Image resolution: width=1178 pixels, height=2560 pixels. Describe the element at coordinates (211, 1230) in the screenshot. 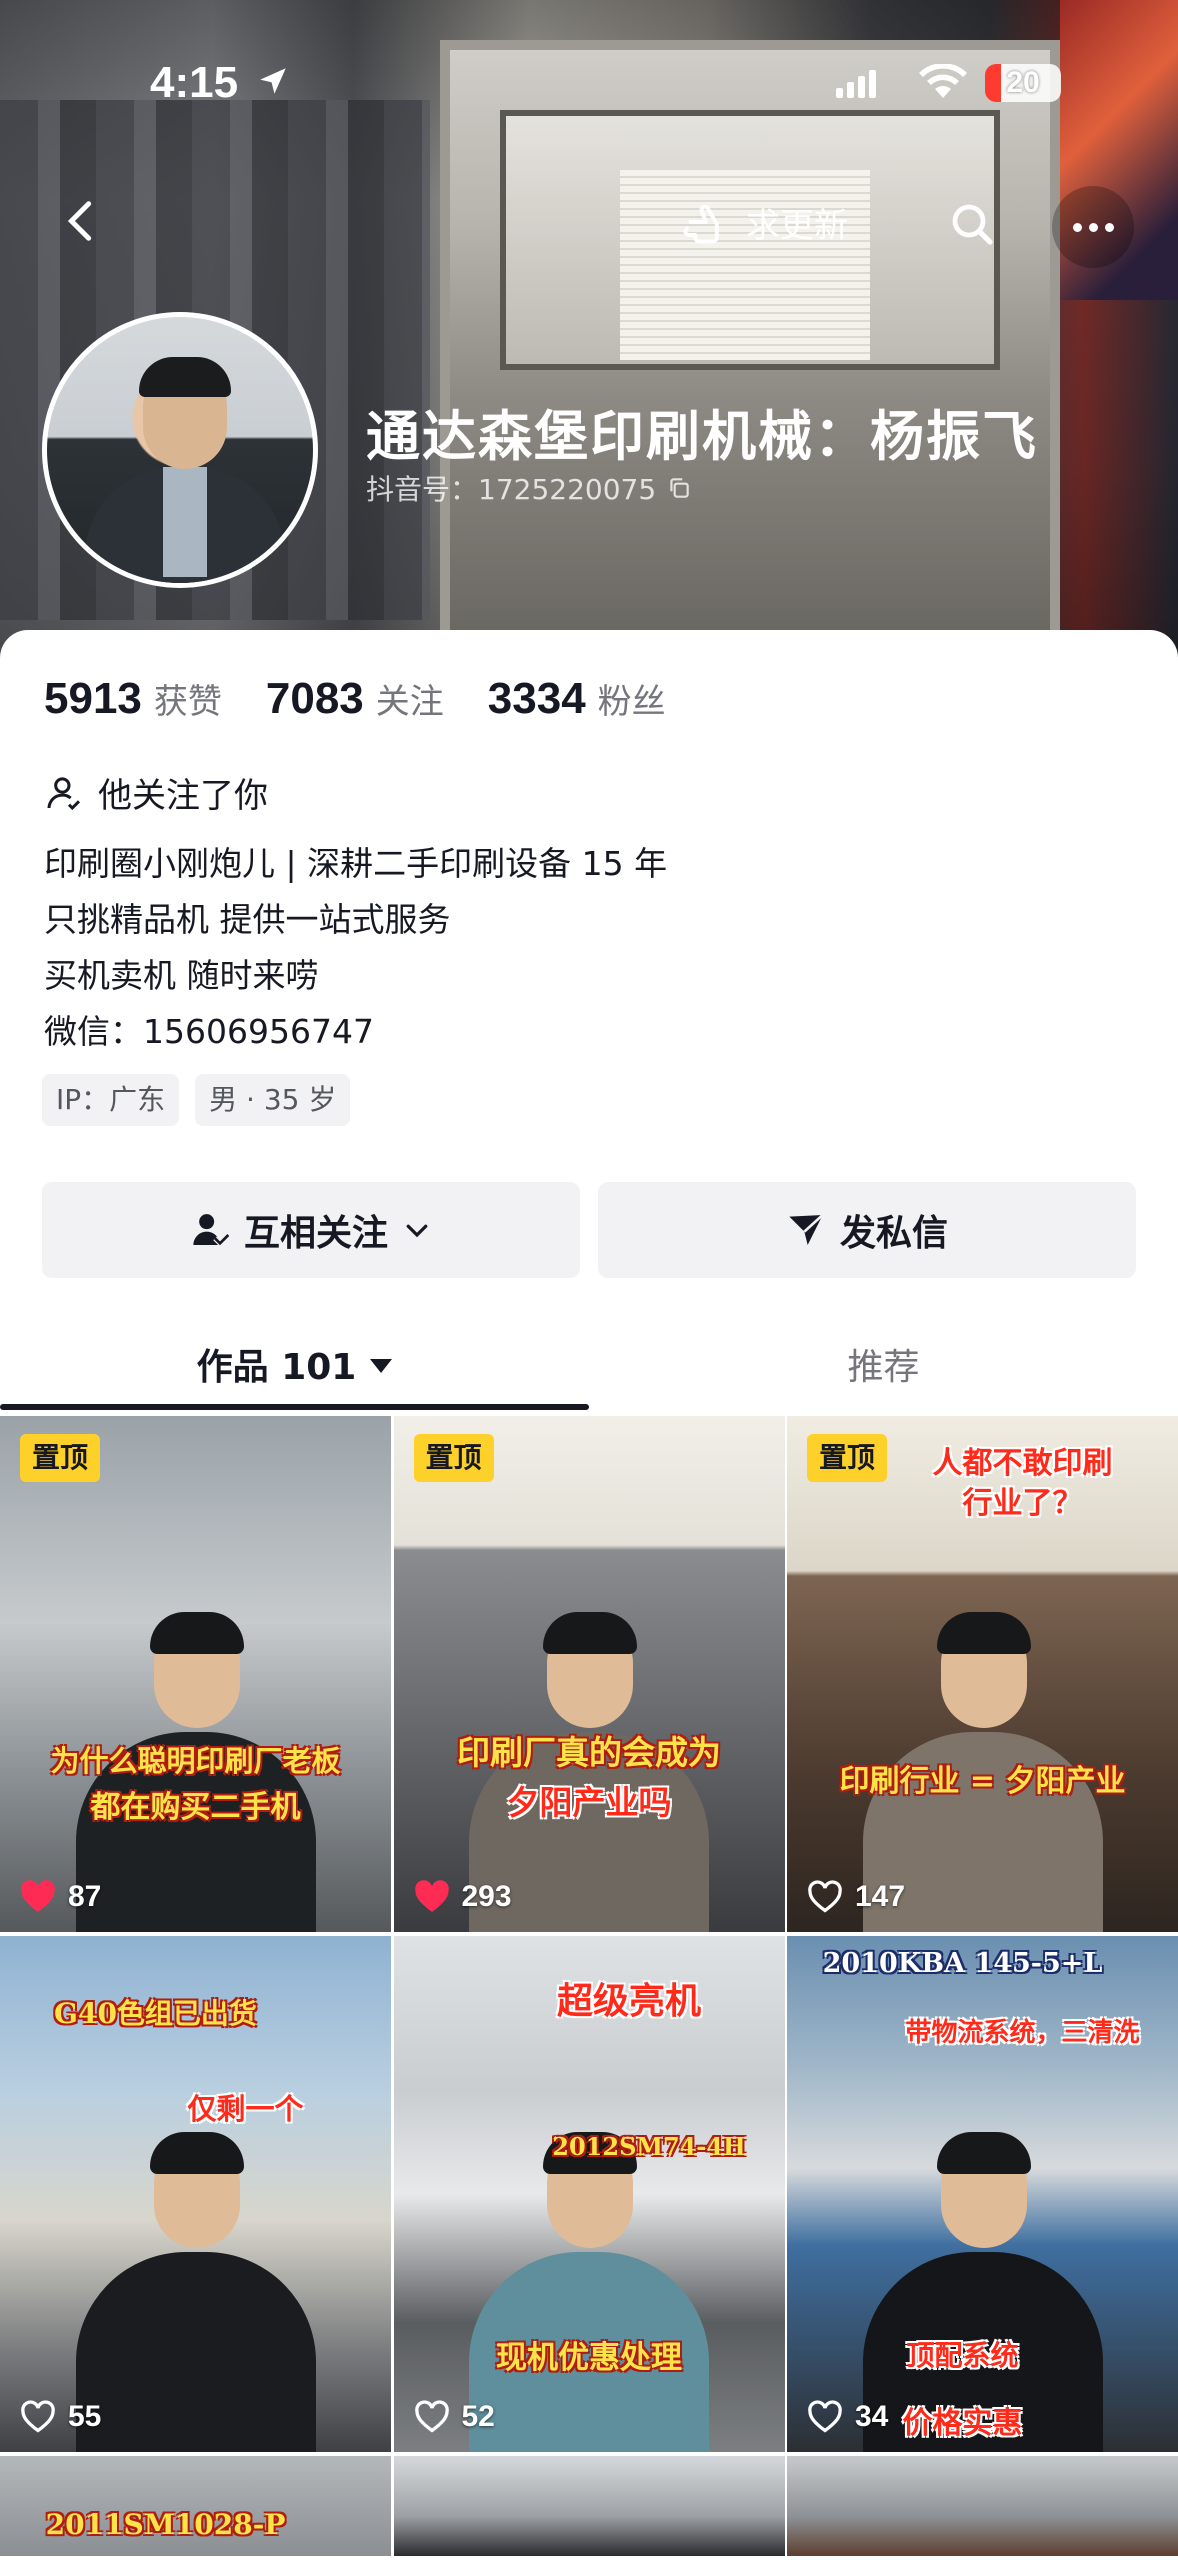

I see `mutual-follow-icon` at that location.